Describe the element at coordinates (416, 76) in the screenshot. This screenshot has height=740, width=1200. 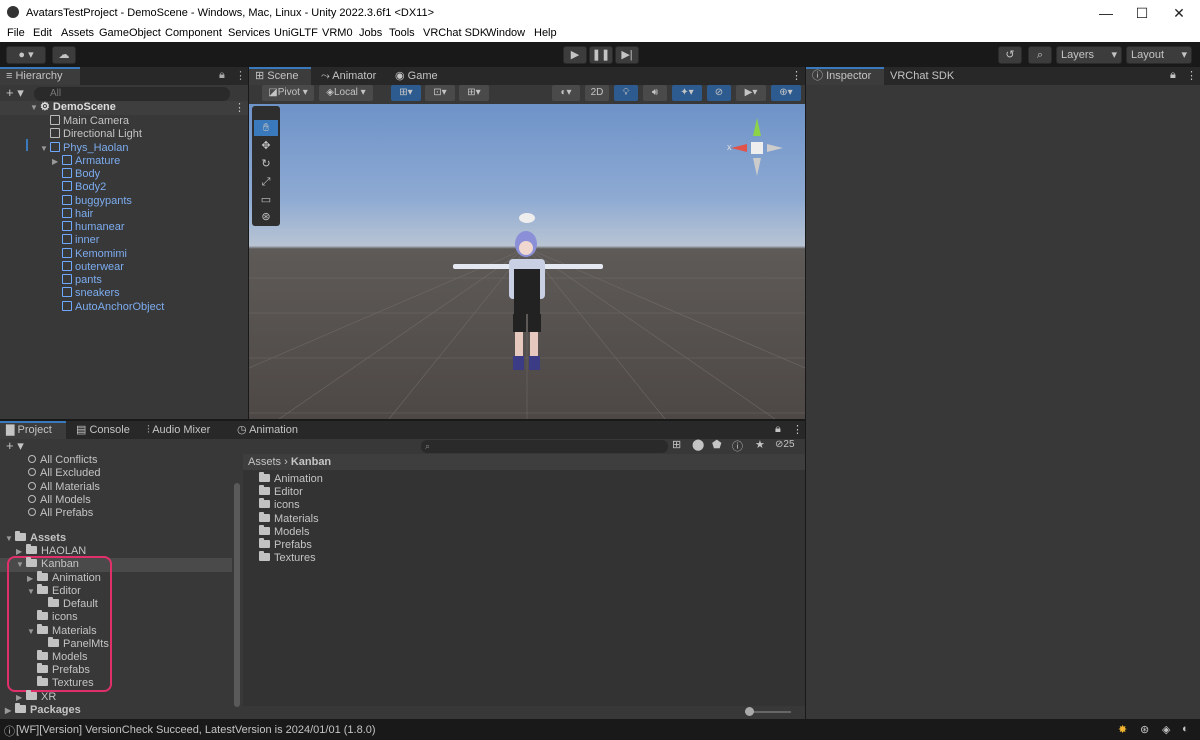
I see `tab-game: ◉ Game` at that location.